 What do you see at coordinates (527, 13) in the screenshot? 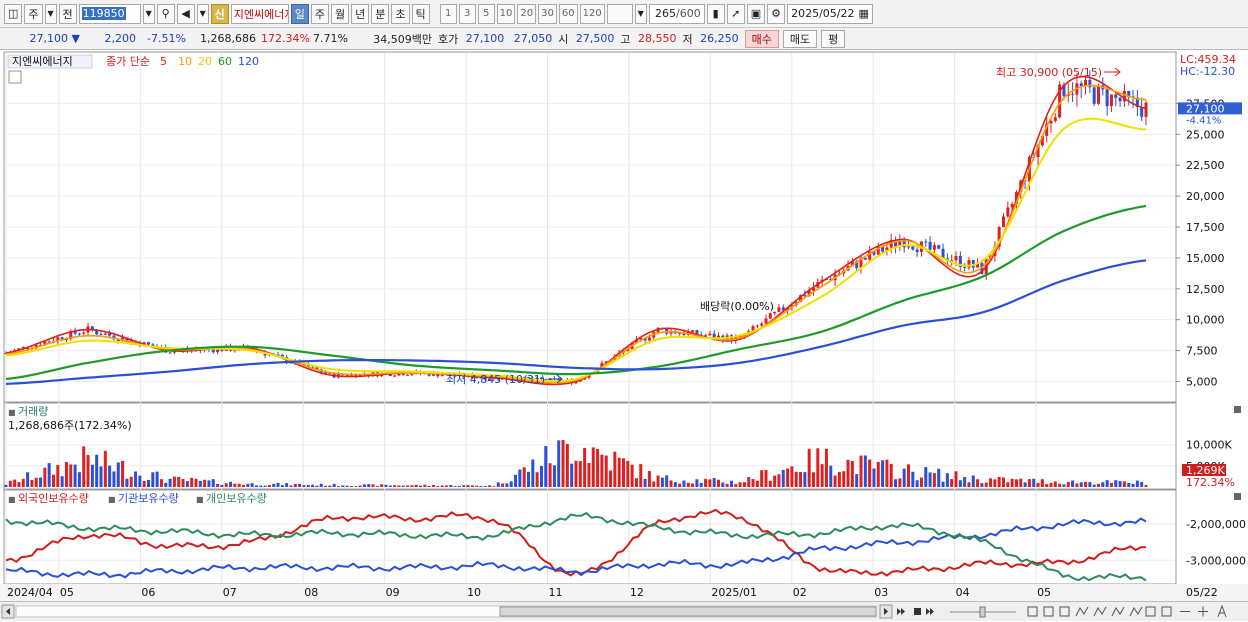
I see `interval-20: 20` at bounding box center [527, 13].